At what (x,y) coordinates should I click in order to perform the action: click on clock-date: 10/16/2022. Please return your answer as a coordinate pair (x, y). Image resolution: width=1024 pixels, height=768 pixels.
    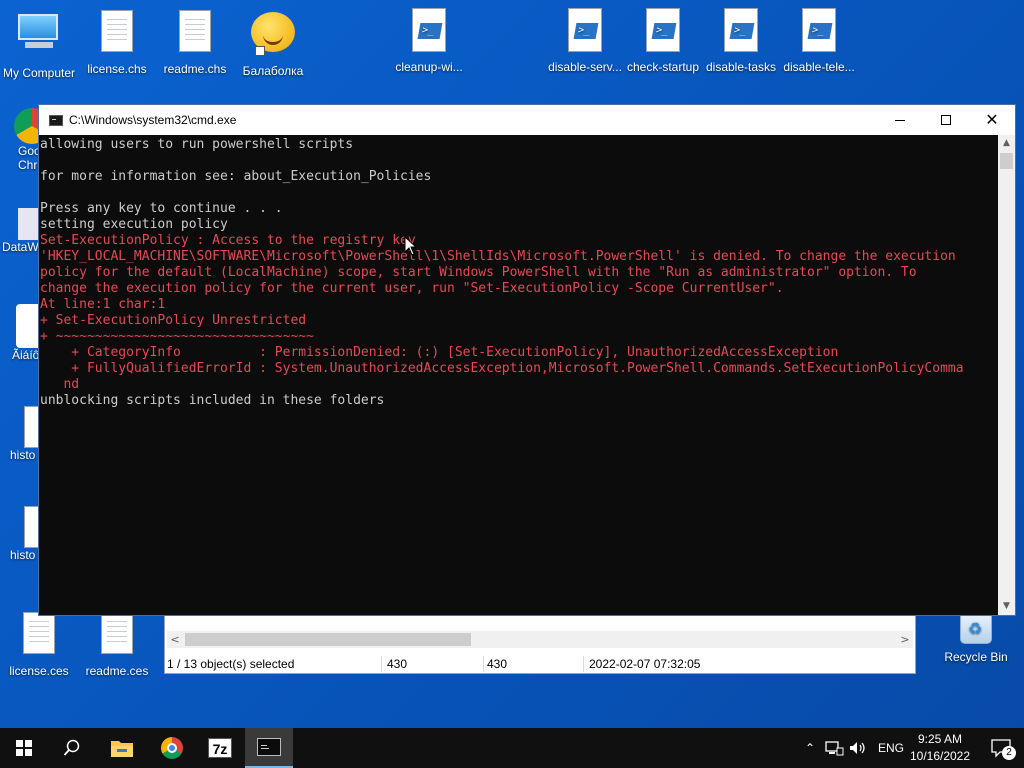
    Looking at the image, I should click on (940, 756).